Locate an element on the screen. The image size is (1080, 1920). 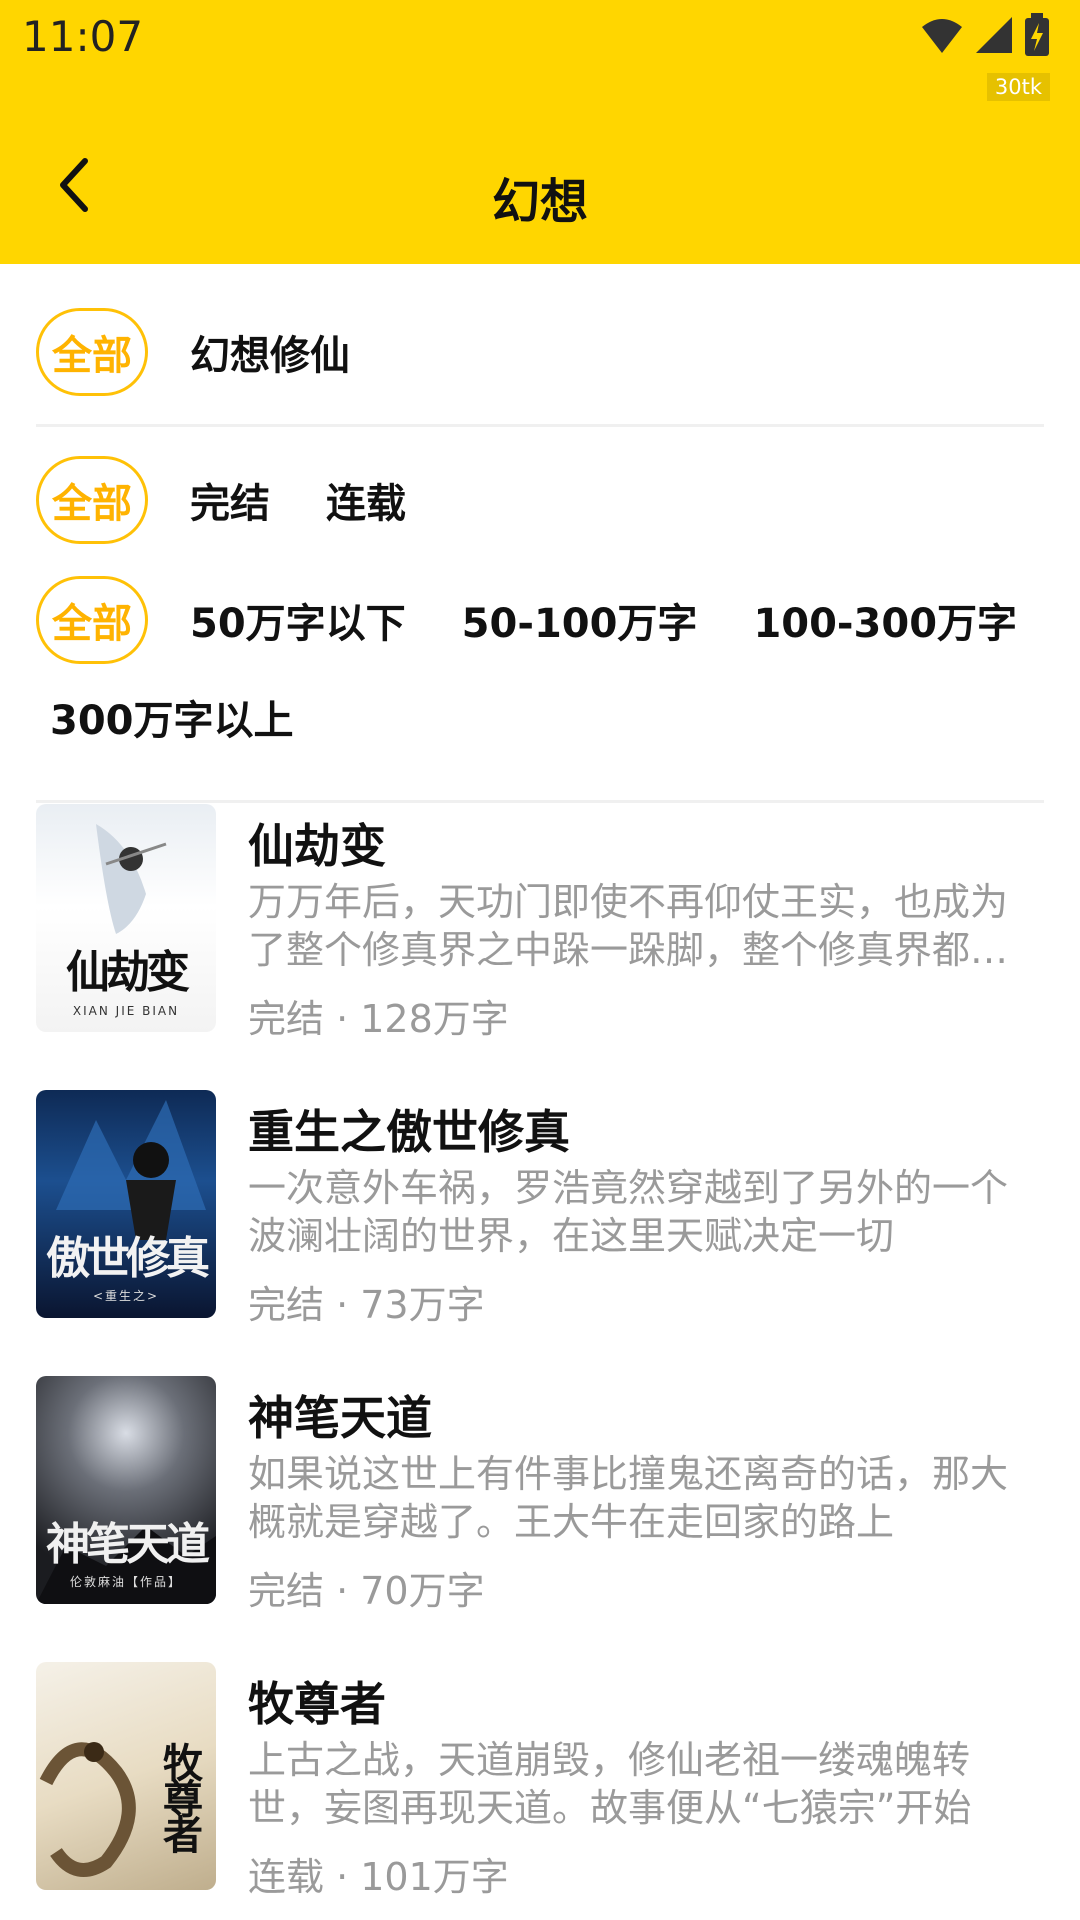
signal-icon is located at coordinates (994, 37).